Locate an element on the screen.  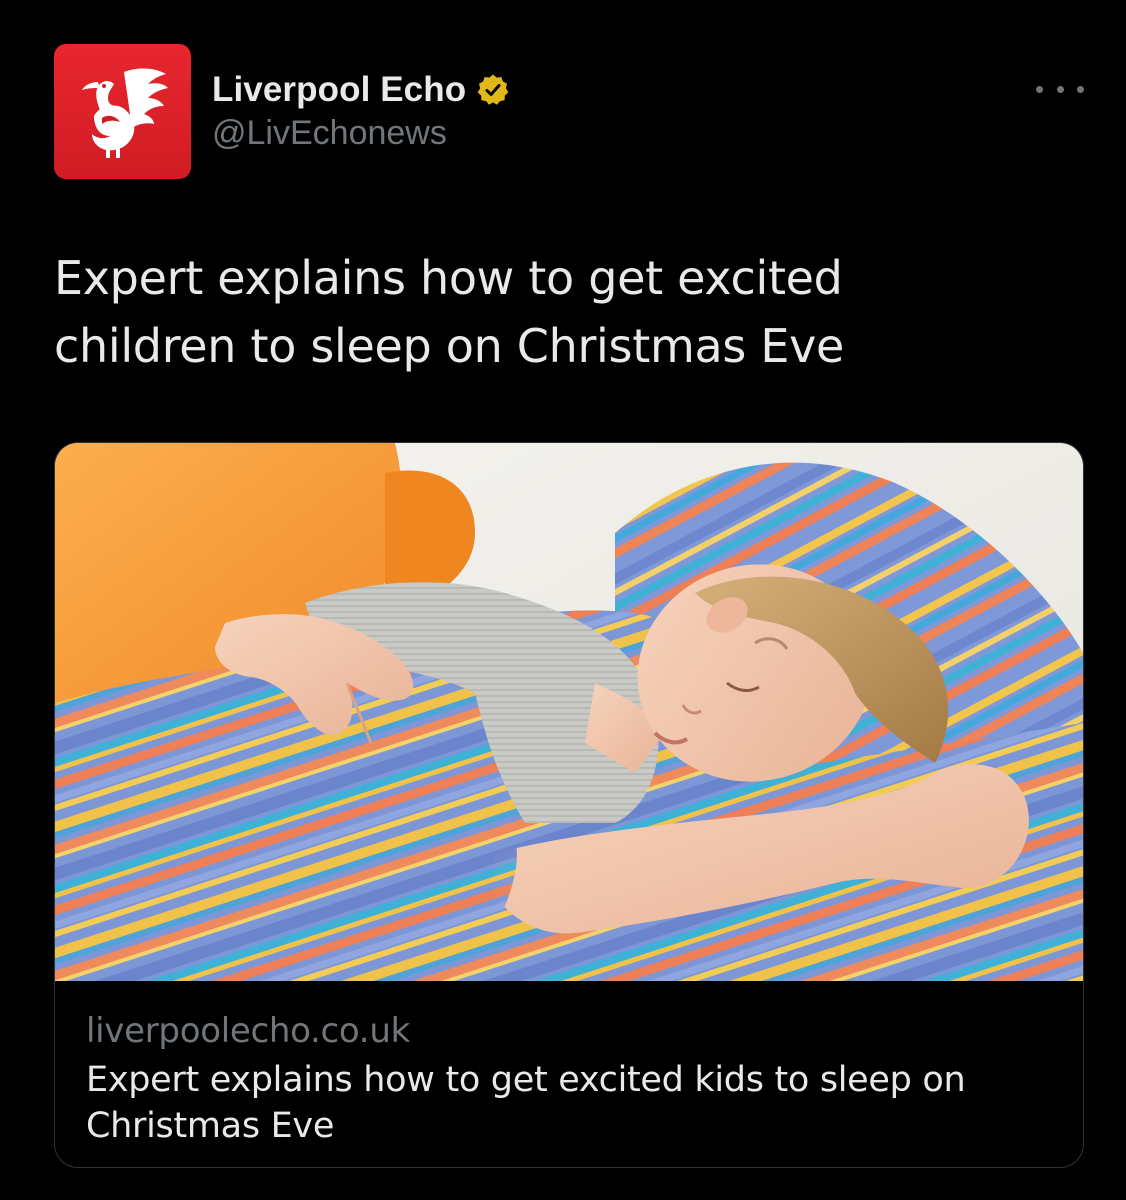
verified-badge-icon is located at coordinates (493, 90).